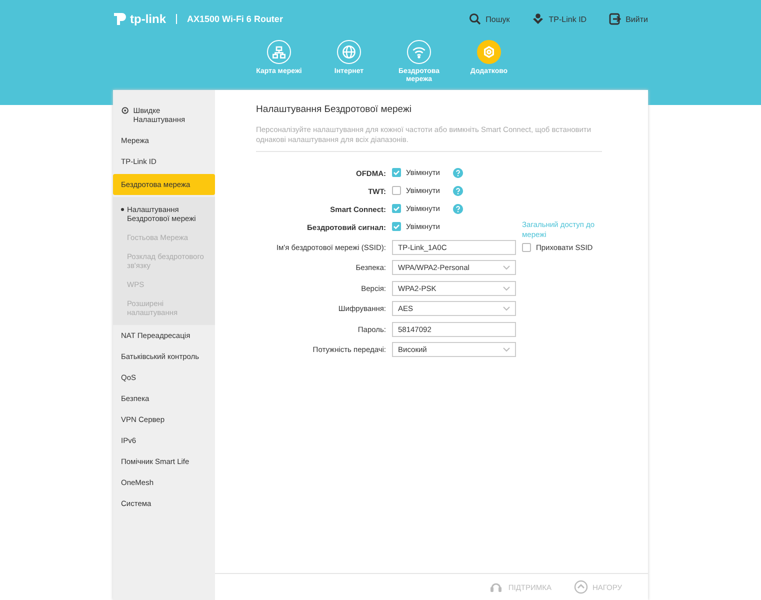 Image resolution: width=761 pixels, height=600 pixels. What do you see at coordinates (628, 19) in the screenshot?
I see `header-link: Вийти` at bounding box center [628, 19].